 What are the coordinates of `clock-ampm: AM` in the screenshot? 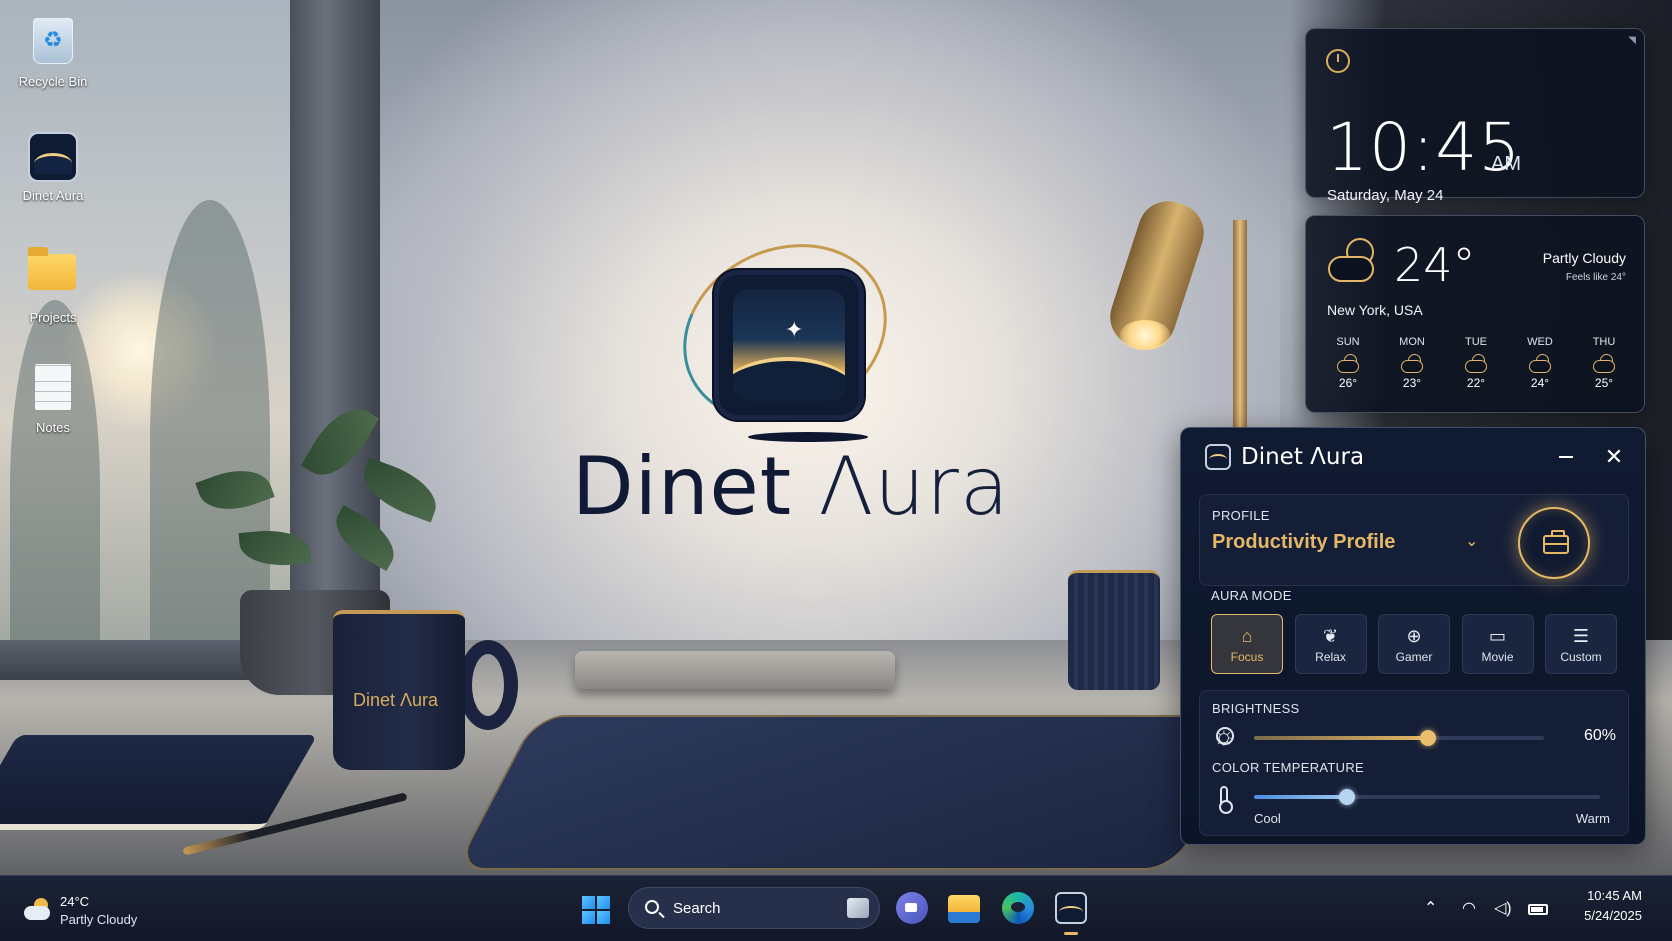 It's located at (1506, 164).